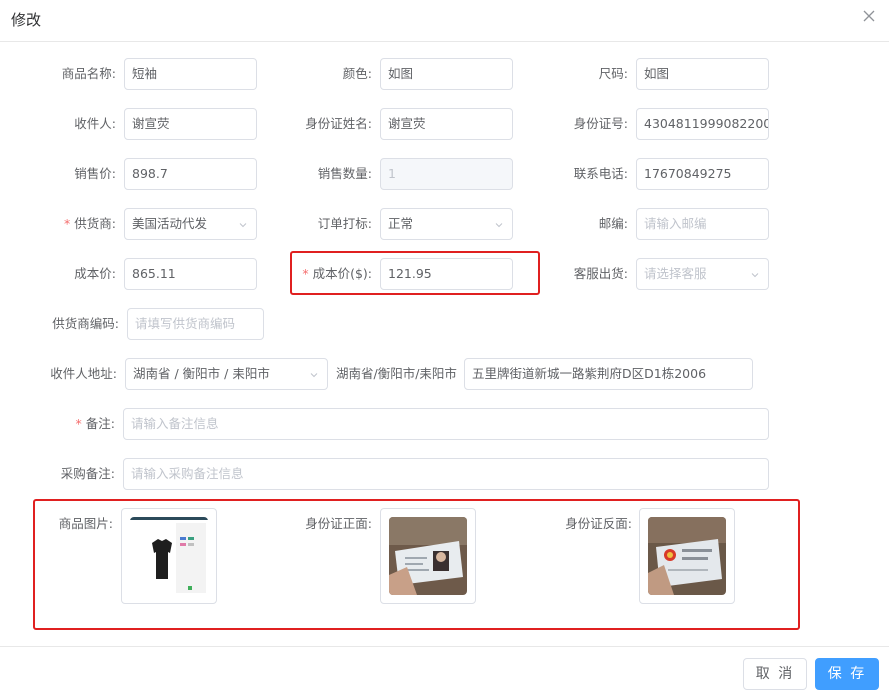  I want to click on product-image-thumbnail, so click(169, 556).